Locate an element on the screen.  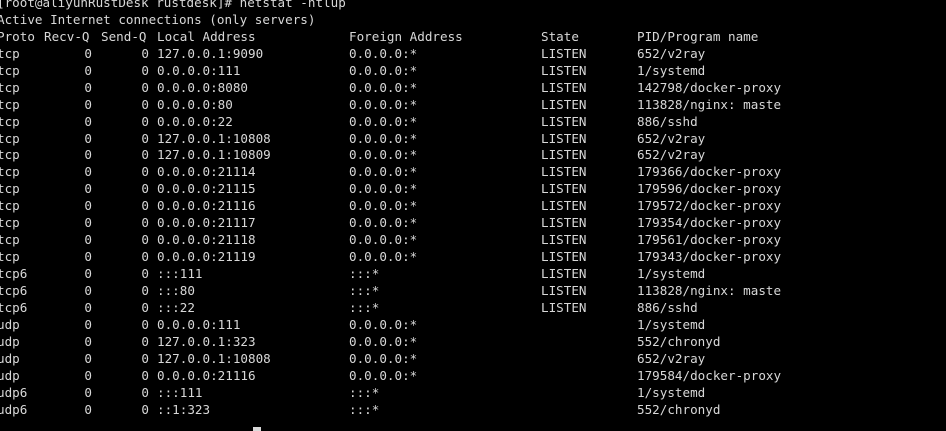
table-row: tcp6 0 0:::22:::* LISTEN 886/sshd is located at coordinates (473, 308).